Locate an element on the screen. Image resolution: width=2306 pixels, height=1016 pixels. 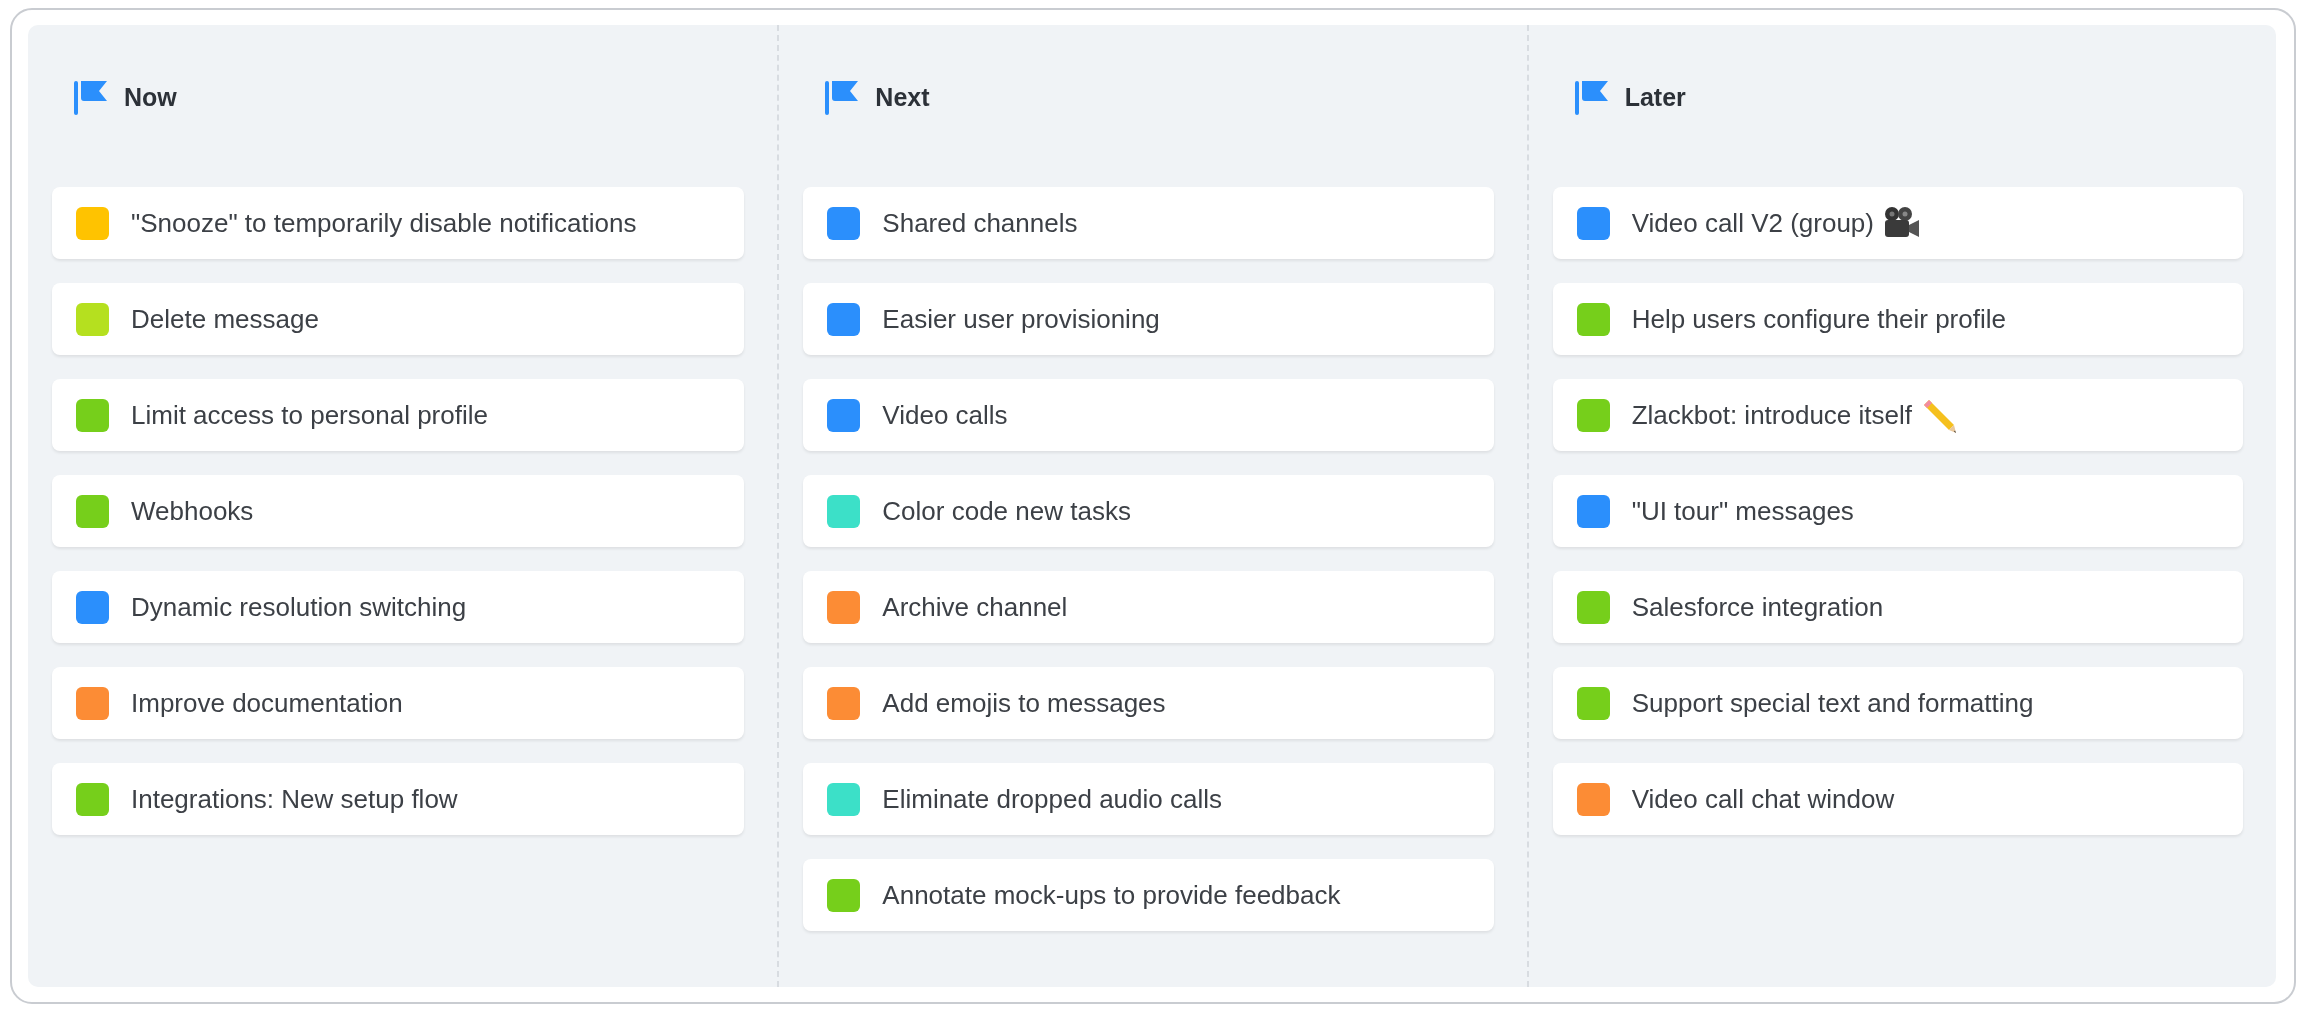
task-title: Shared channels is located at coordinates (980, 223).